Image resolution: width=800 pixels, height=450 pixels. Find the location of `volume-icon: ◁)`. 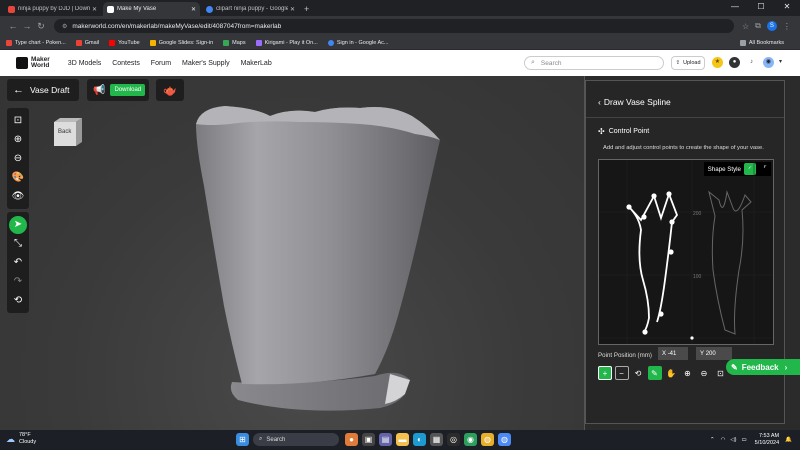

volume-icon: ◁) is located at coordinates (733, 440).